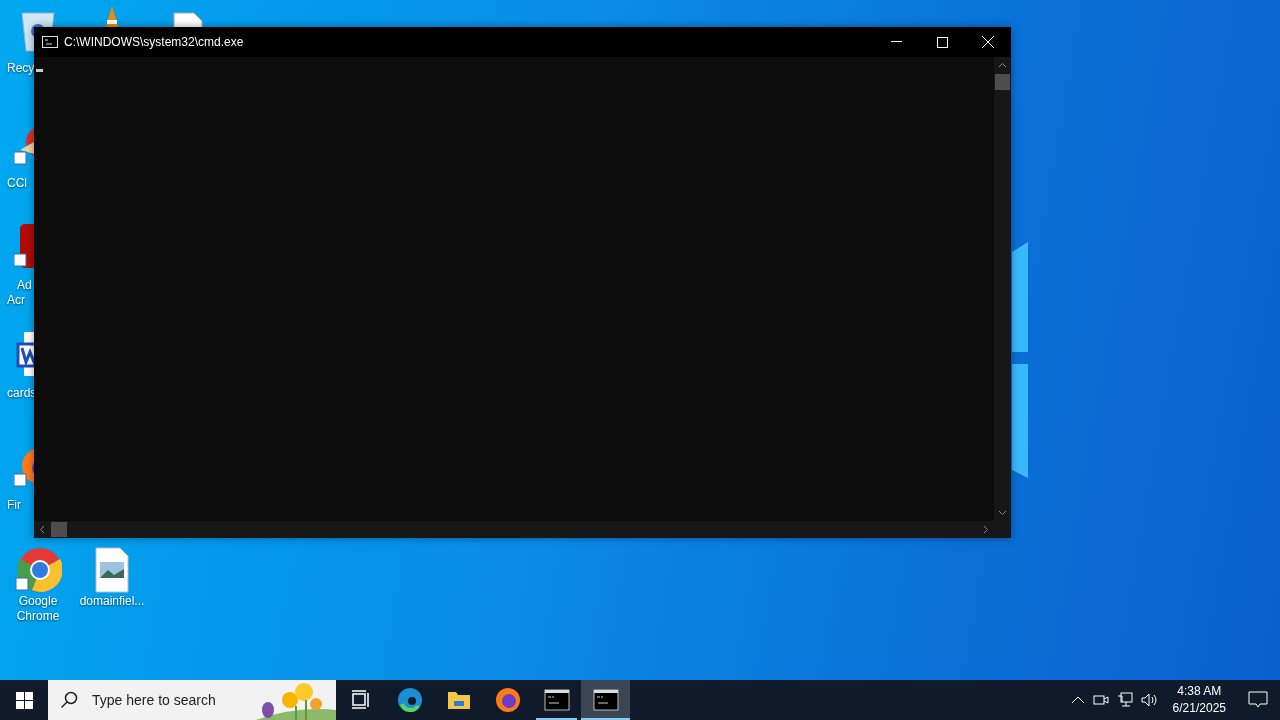  What do you see at coordinates (17, 183) in the screenshot?
I see `desktop-icon-label: CCl` at bounding box center [17, 183].